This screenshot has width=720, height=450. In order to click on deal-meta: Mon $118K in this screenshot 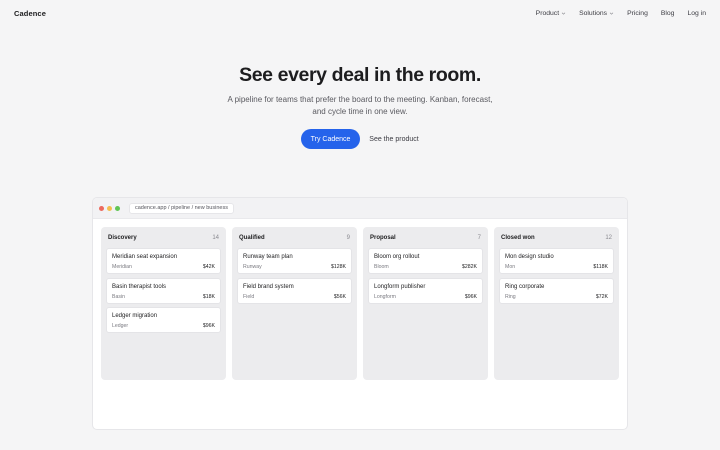, I will do `click(556, 267)`.